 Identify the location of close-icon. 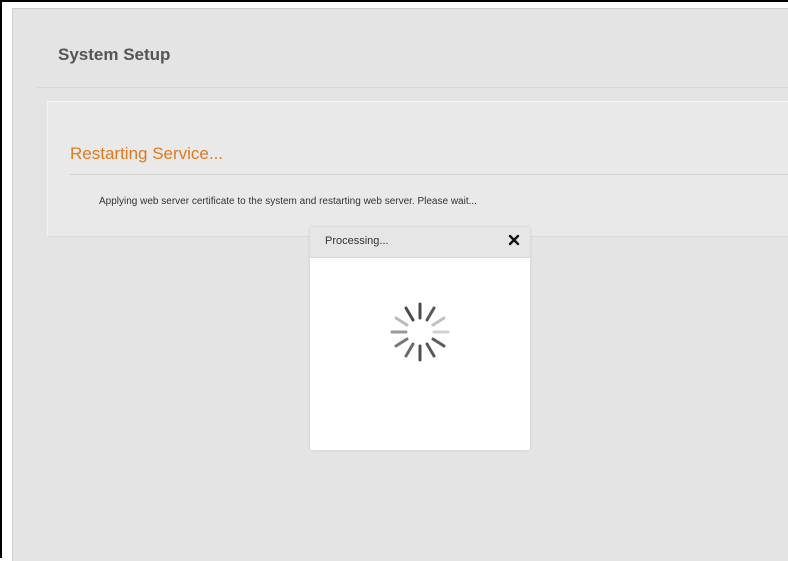
(514, 240).